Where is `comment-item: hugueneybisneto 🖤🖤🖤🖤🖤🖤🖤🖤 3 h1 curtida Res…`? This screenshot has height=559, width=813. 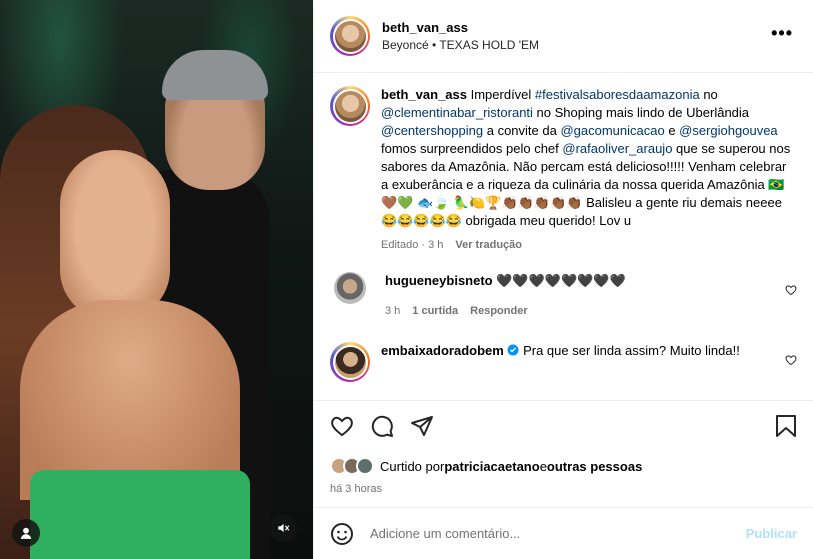
comment-item: hugueneybisneto 🖤🖤🖤🖤🖤🖤🖤🖤 3 h1 curtida Res… is located at coordinates (563, 296).